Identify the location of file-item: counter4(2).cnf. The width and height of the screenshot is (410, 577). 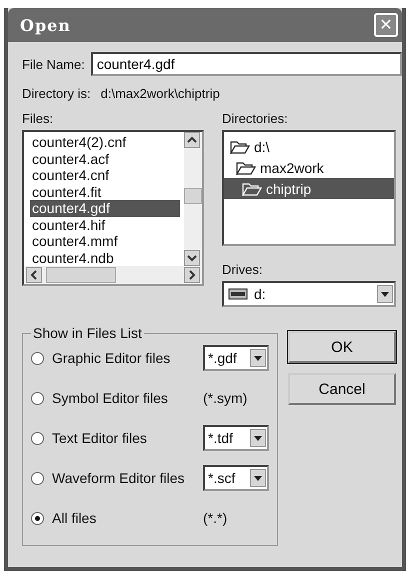
(105, 142).